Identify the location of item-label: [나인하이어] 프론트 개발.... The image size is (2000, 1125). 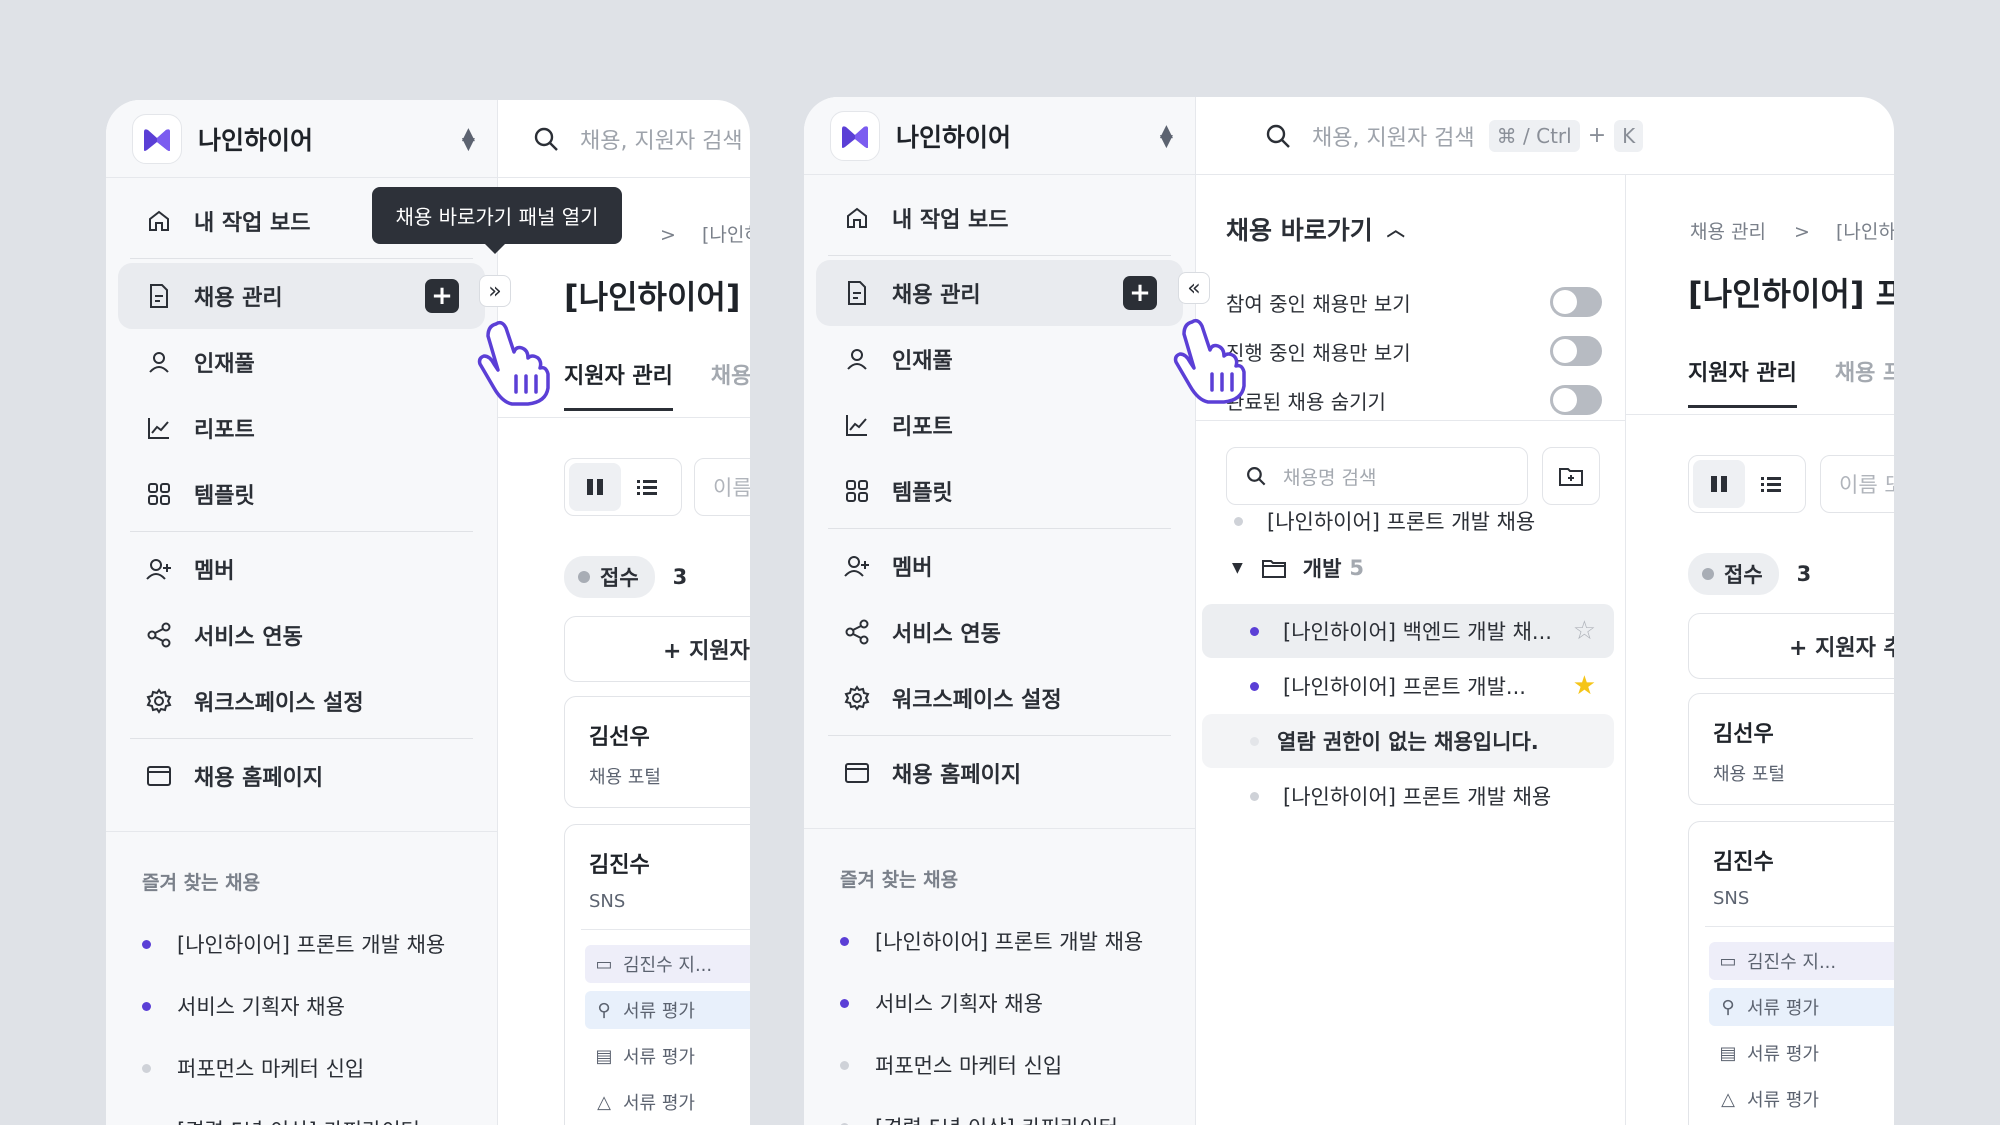
(1404, 687).